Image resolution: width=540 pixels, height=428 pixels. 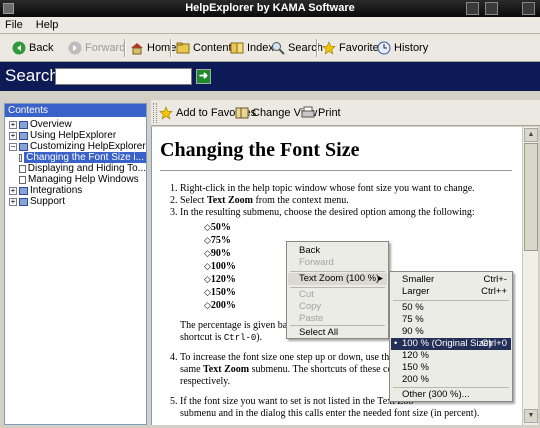 What do you see at coordinates (351, 201) in the screenshot?
I see `step-2: Select Text Zoom from the context menu.` at bounding box center [351, 201].